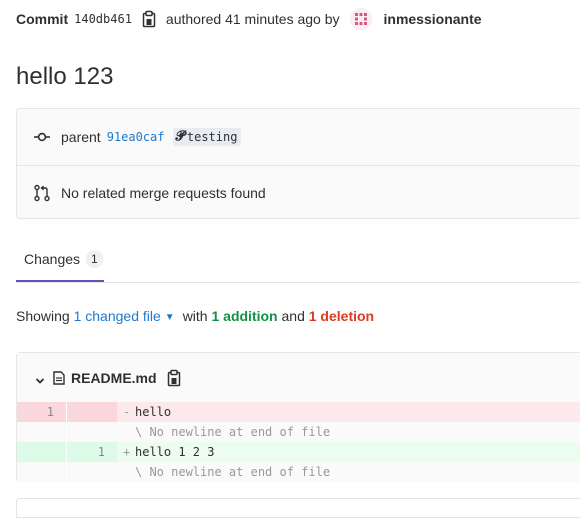  I want to click on author-link: inmessionante, so click(433, 19).